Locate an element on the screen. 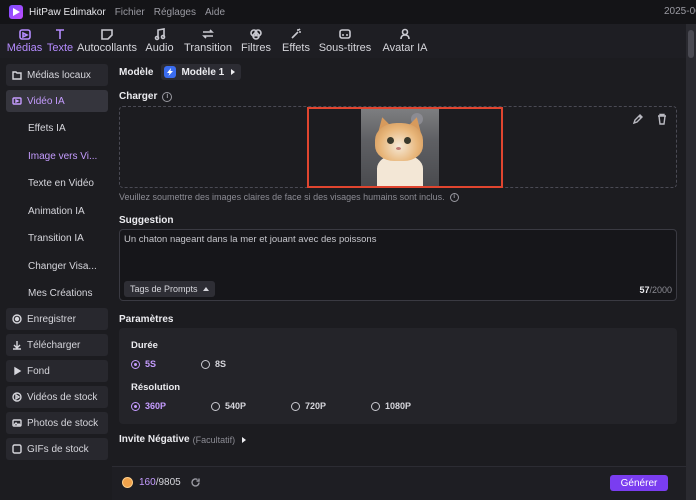 The height and width of the screenshot is (500, 696). cat-nose is located at coordinates (398, 148).